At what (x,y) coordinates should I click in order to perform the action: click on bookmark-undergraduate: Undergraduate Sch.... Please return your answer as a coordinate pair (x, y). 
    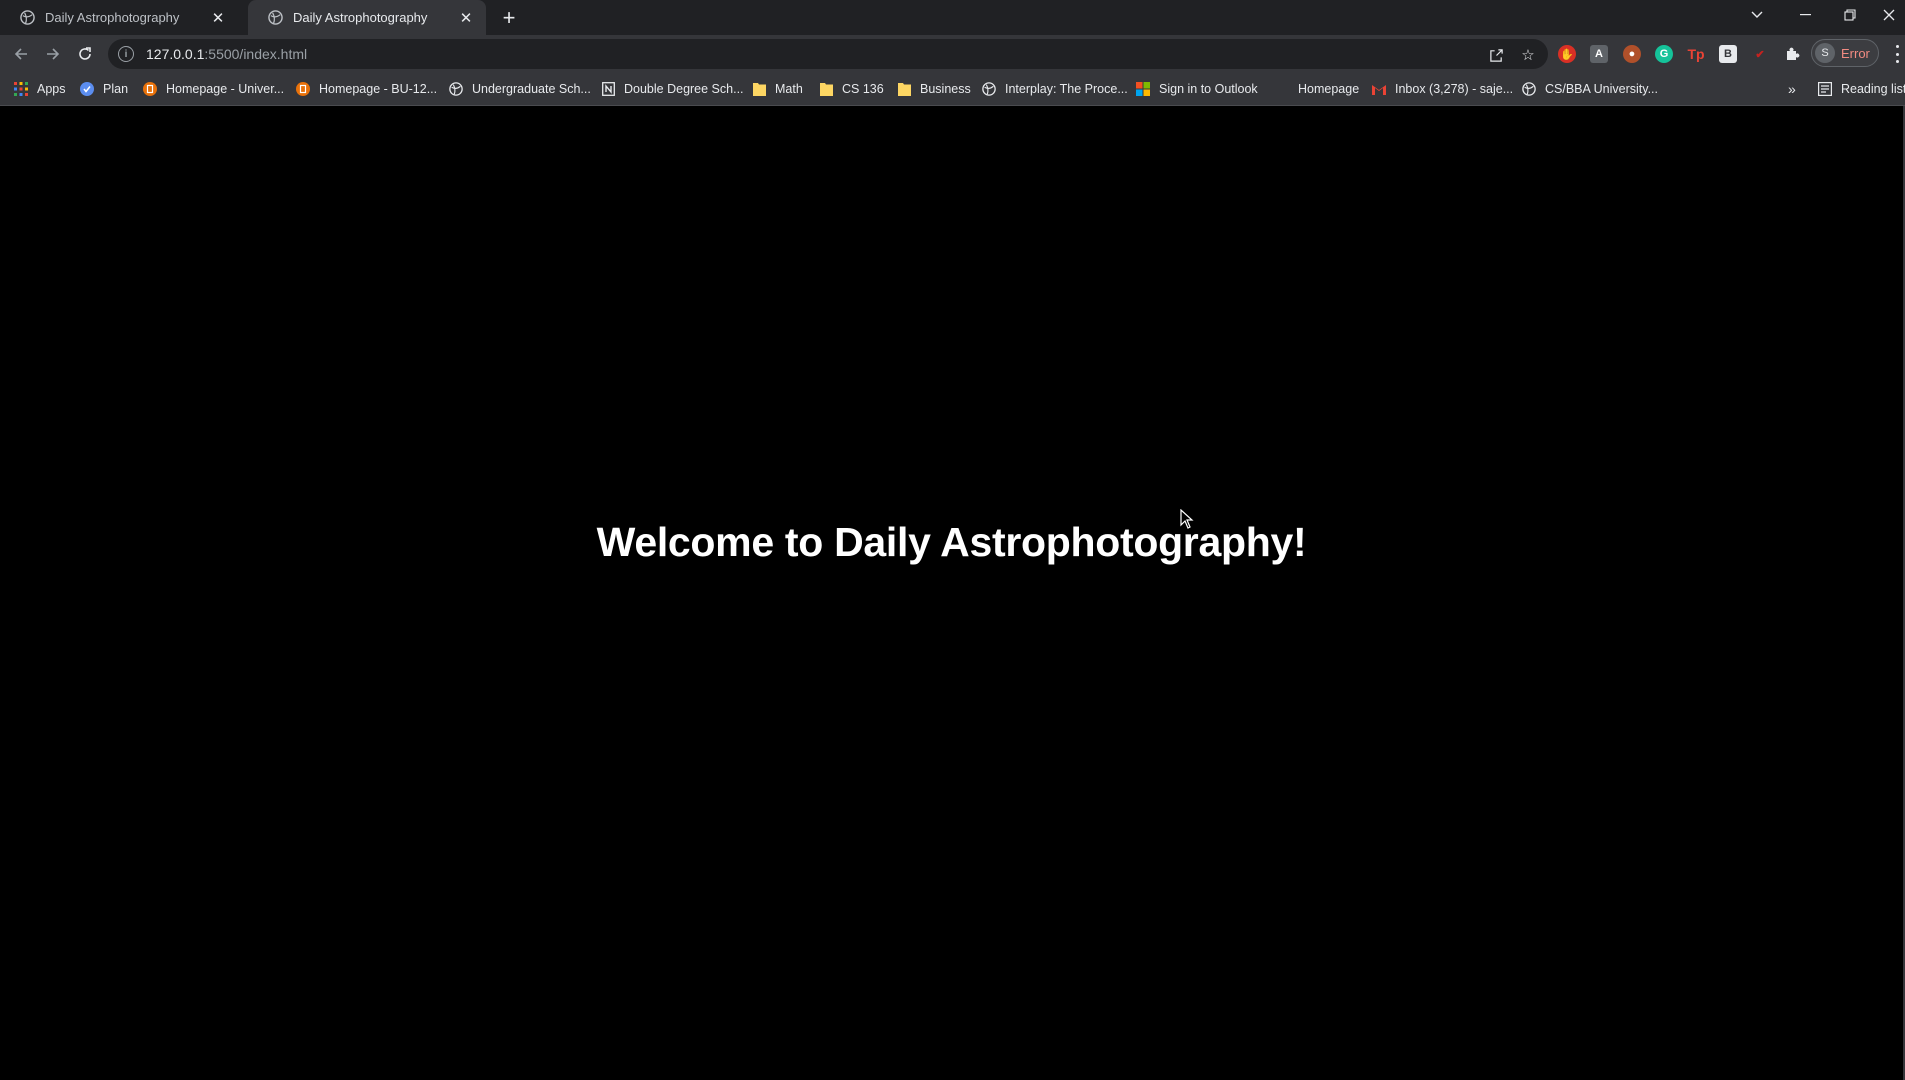
    Looking at the image, I should click on (520, 89).